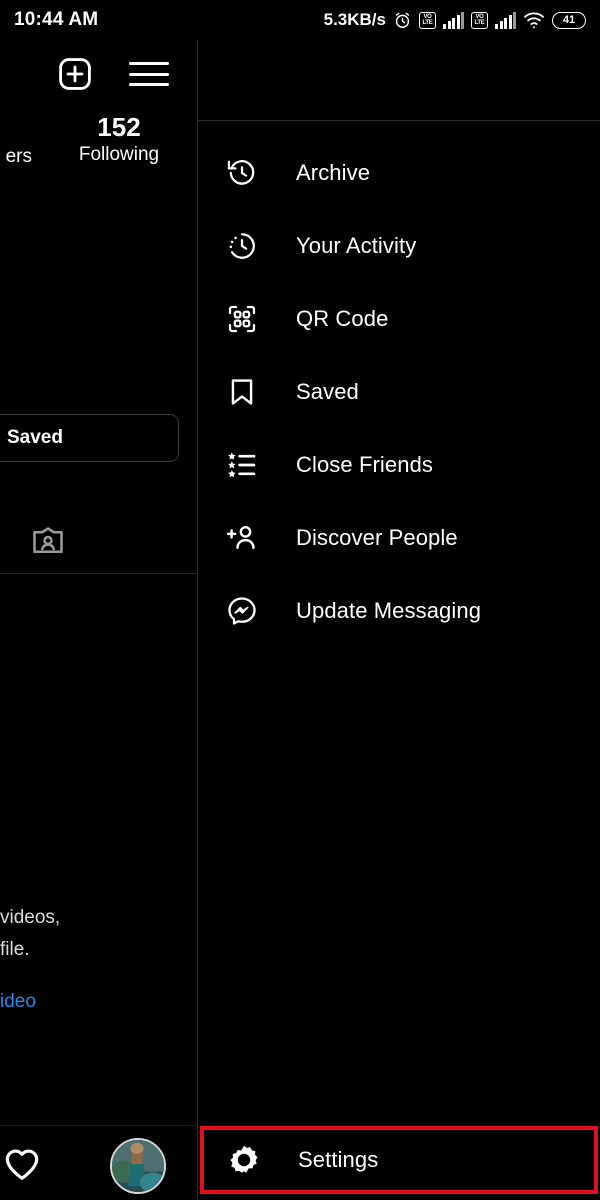 The height and width of the screenshot is (1200, 600). I want to click on network-speed-indicator: 5.3KB/s, so click(354, 19).